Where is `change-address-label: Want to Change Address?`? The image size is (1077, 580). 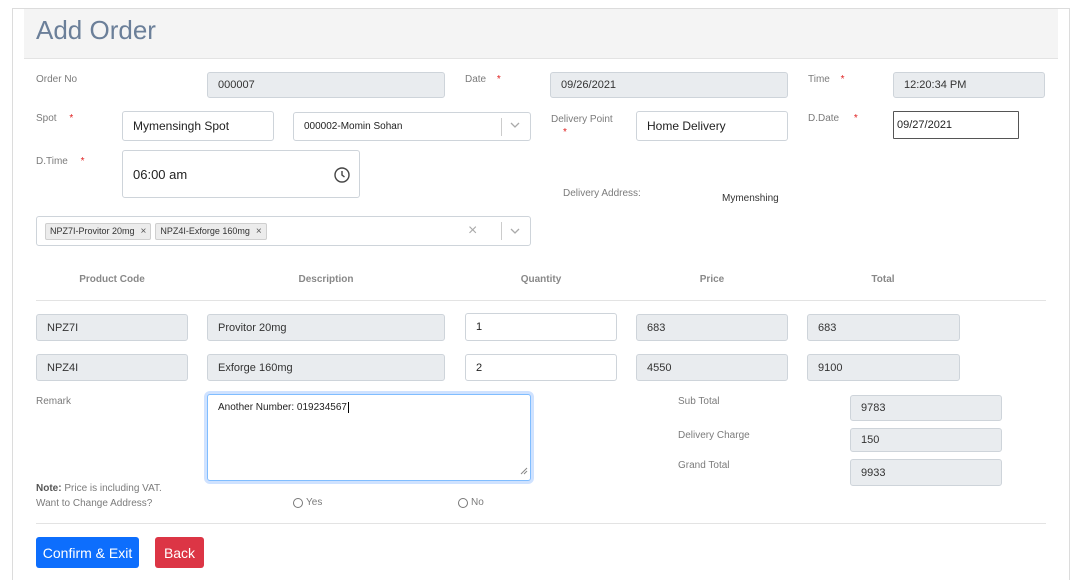 change-address-label: Want to Change Address? is located at coordinates (94, 503).